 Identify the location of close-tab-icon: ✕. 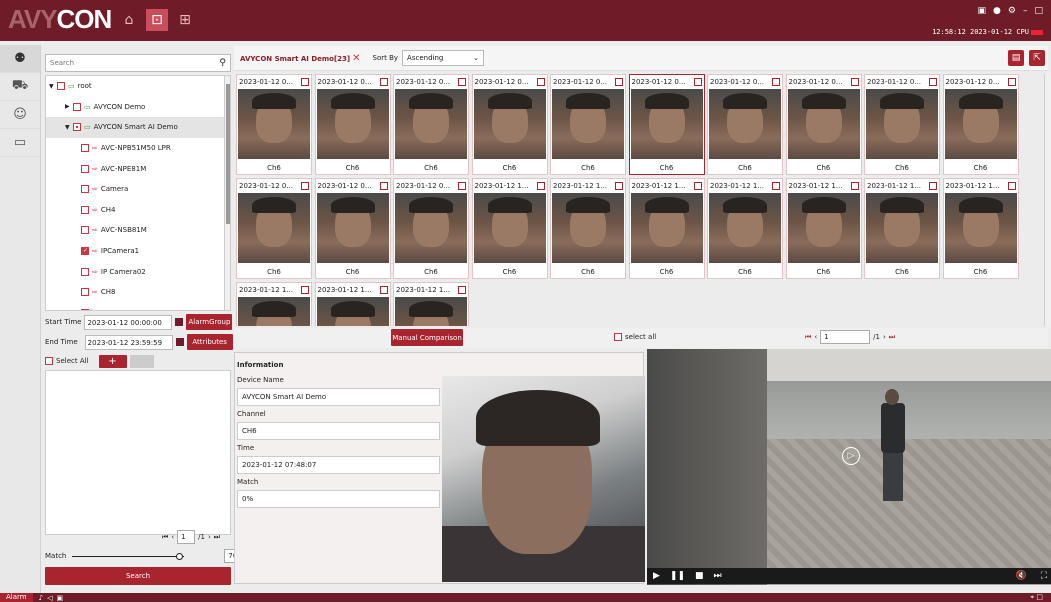
(356, 58).